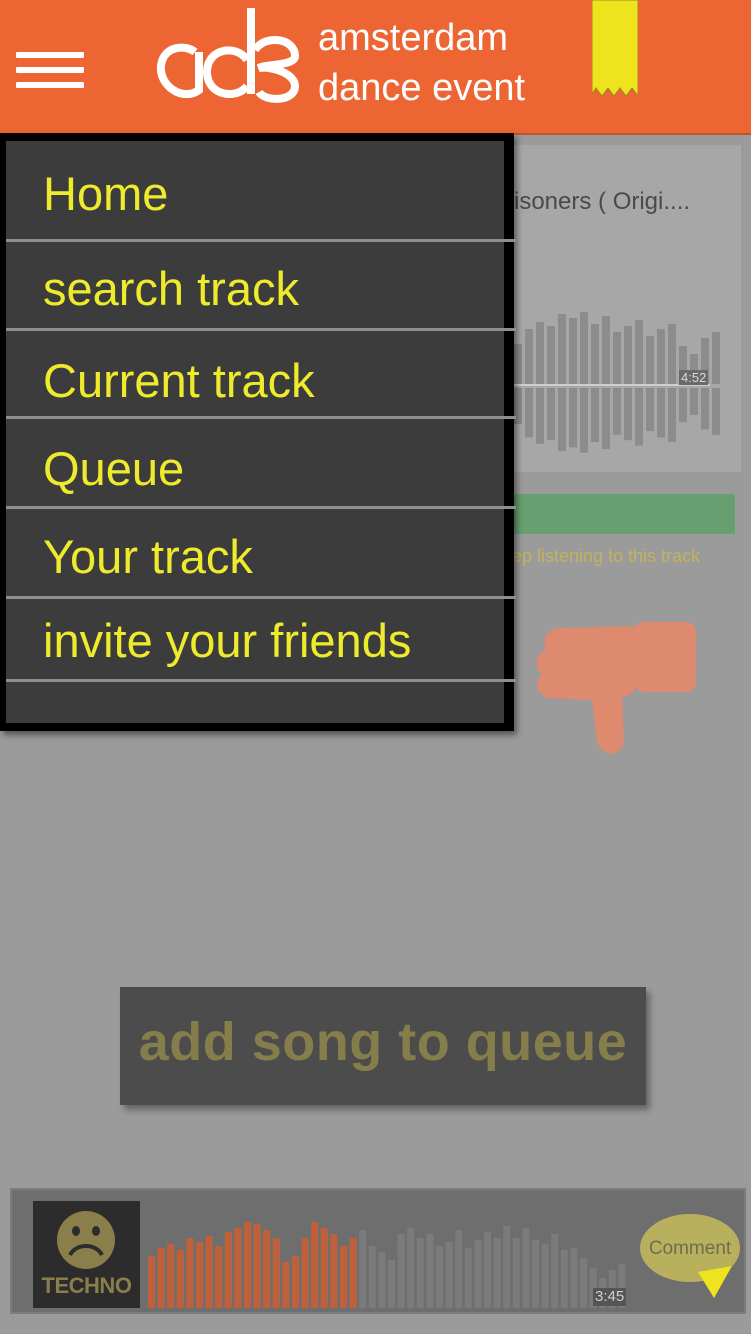  Describe the element at coordinates (690, 1248) in the screenshot. I see `comment-label: Comment` at that location.